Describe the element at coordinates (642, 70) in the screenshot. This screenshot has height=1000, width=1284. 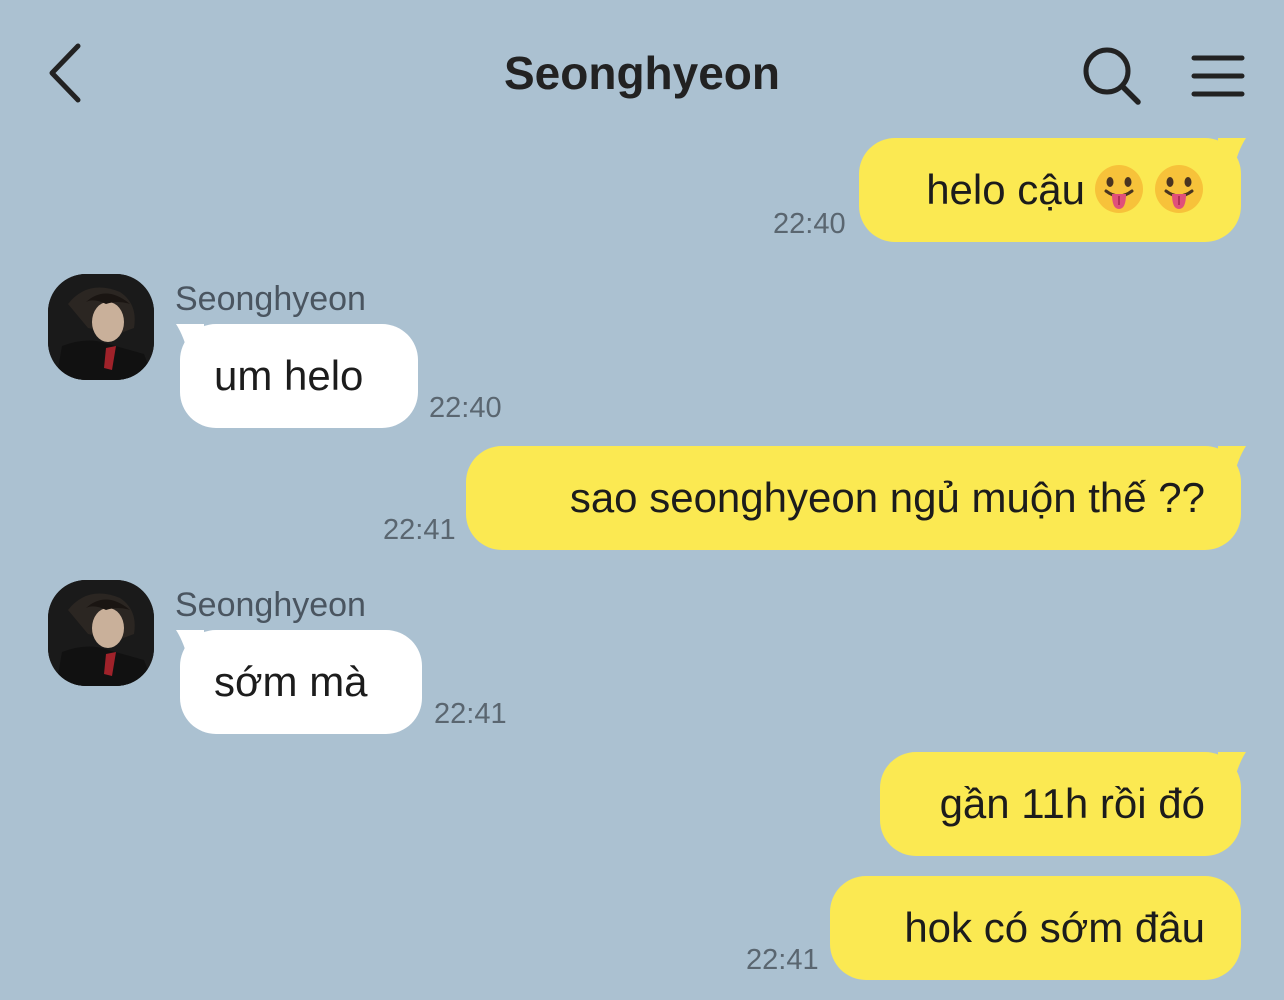
I see `chat-header: Seonghyeon` at that location.